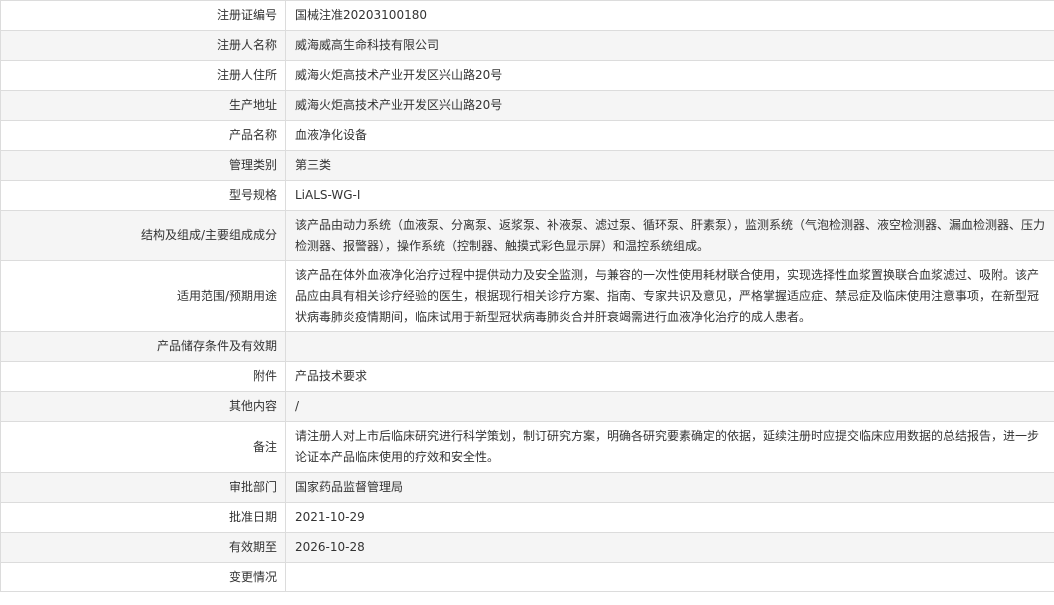 This screenshot has width=1054, height=605. Describe the element at coordinates (143, 195) in the screenshot. I see `label-model-spec: 型号规格` at that location.